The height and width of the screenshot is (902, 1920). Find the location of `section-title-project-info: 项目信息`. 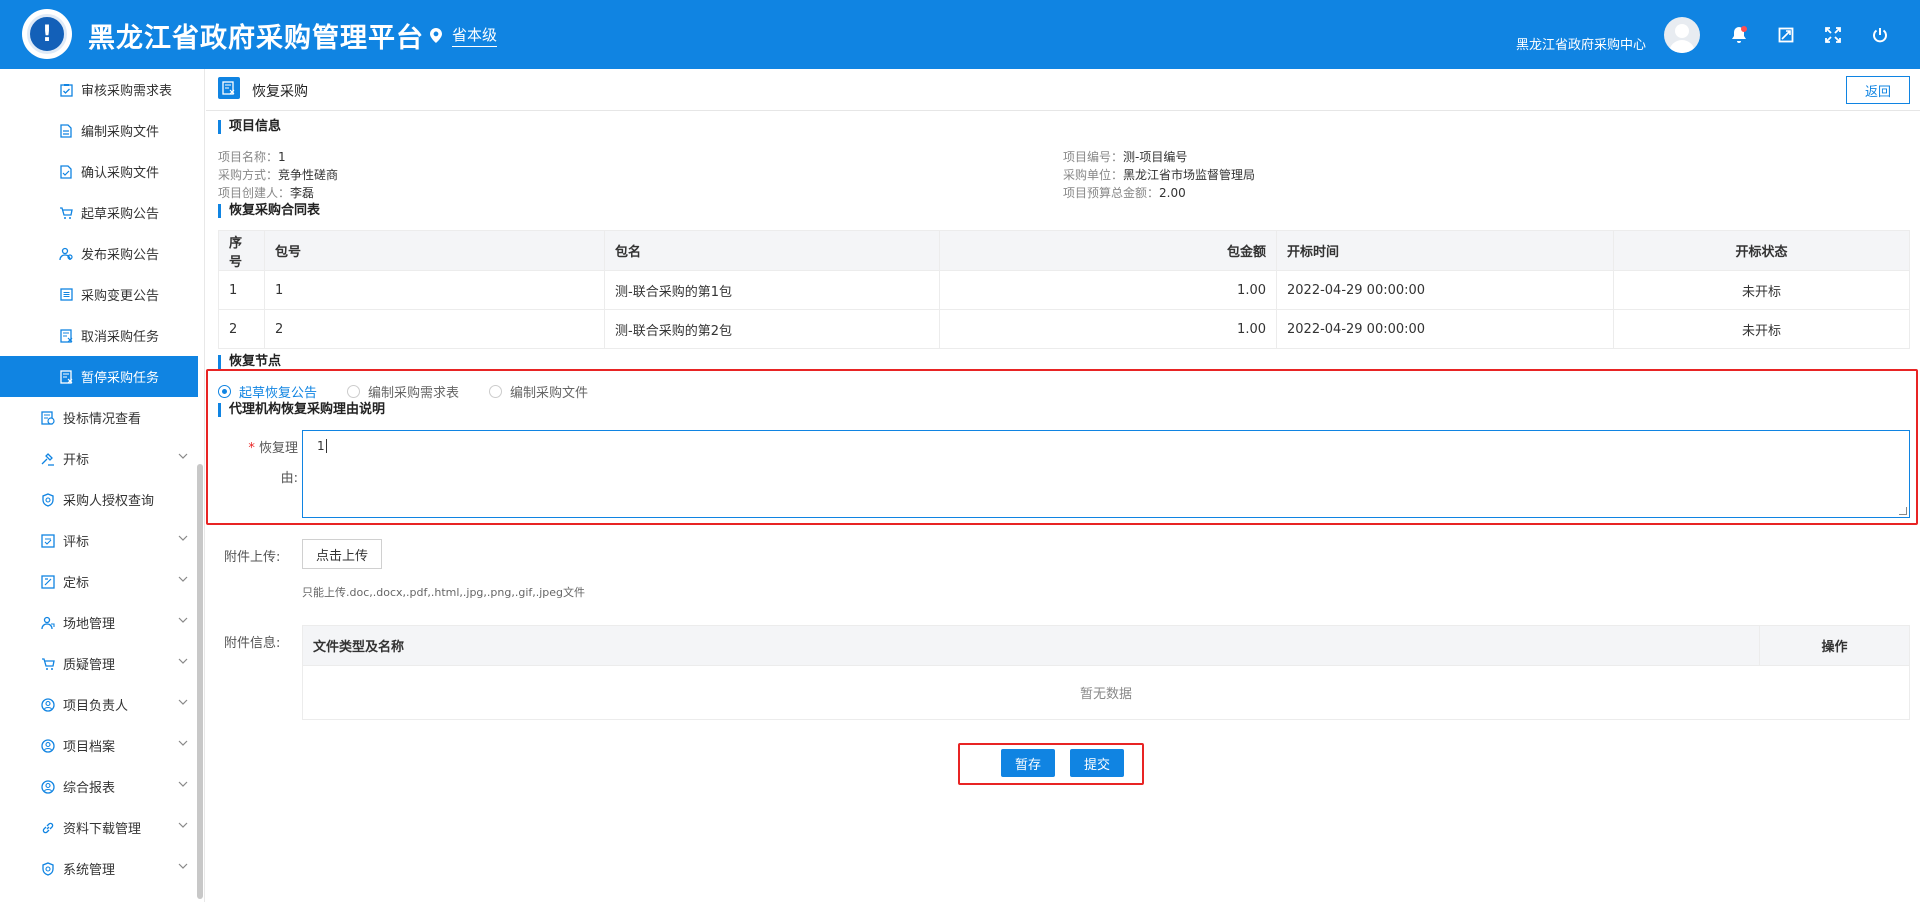

section-title-project-info: 项目信息 is located at coordinates (249, 127).